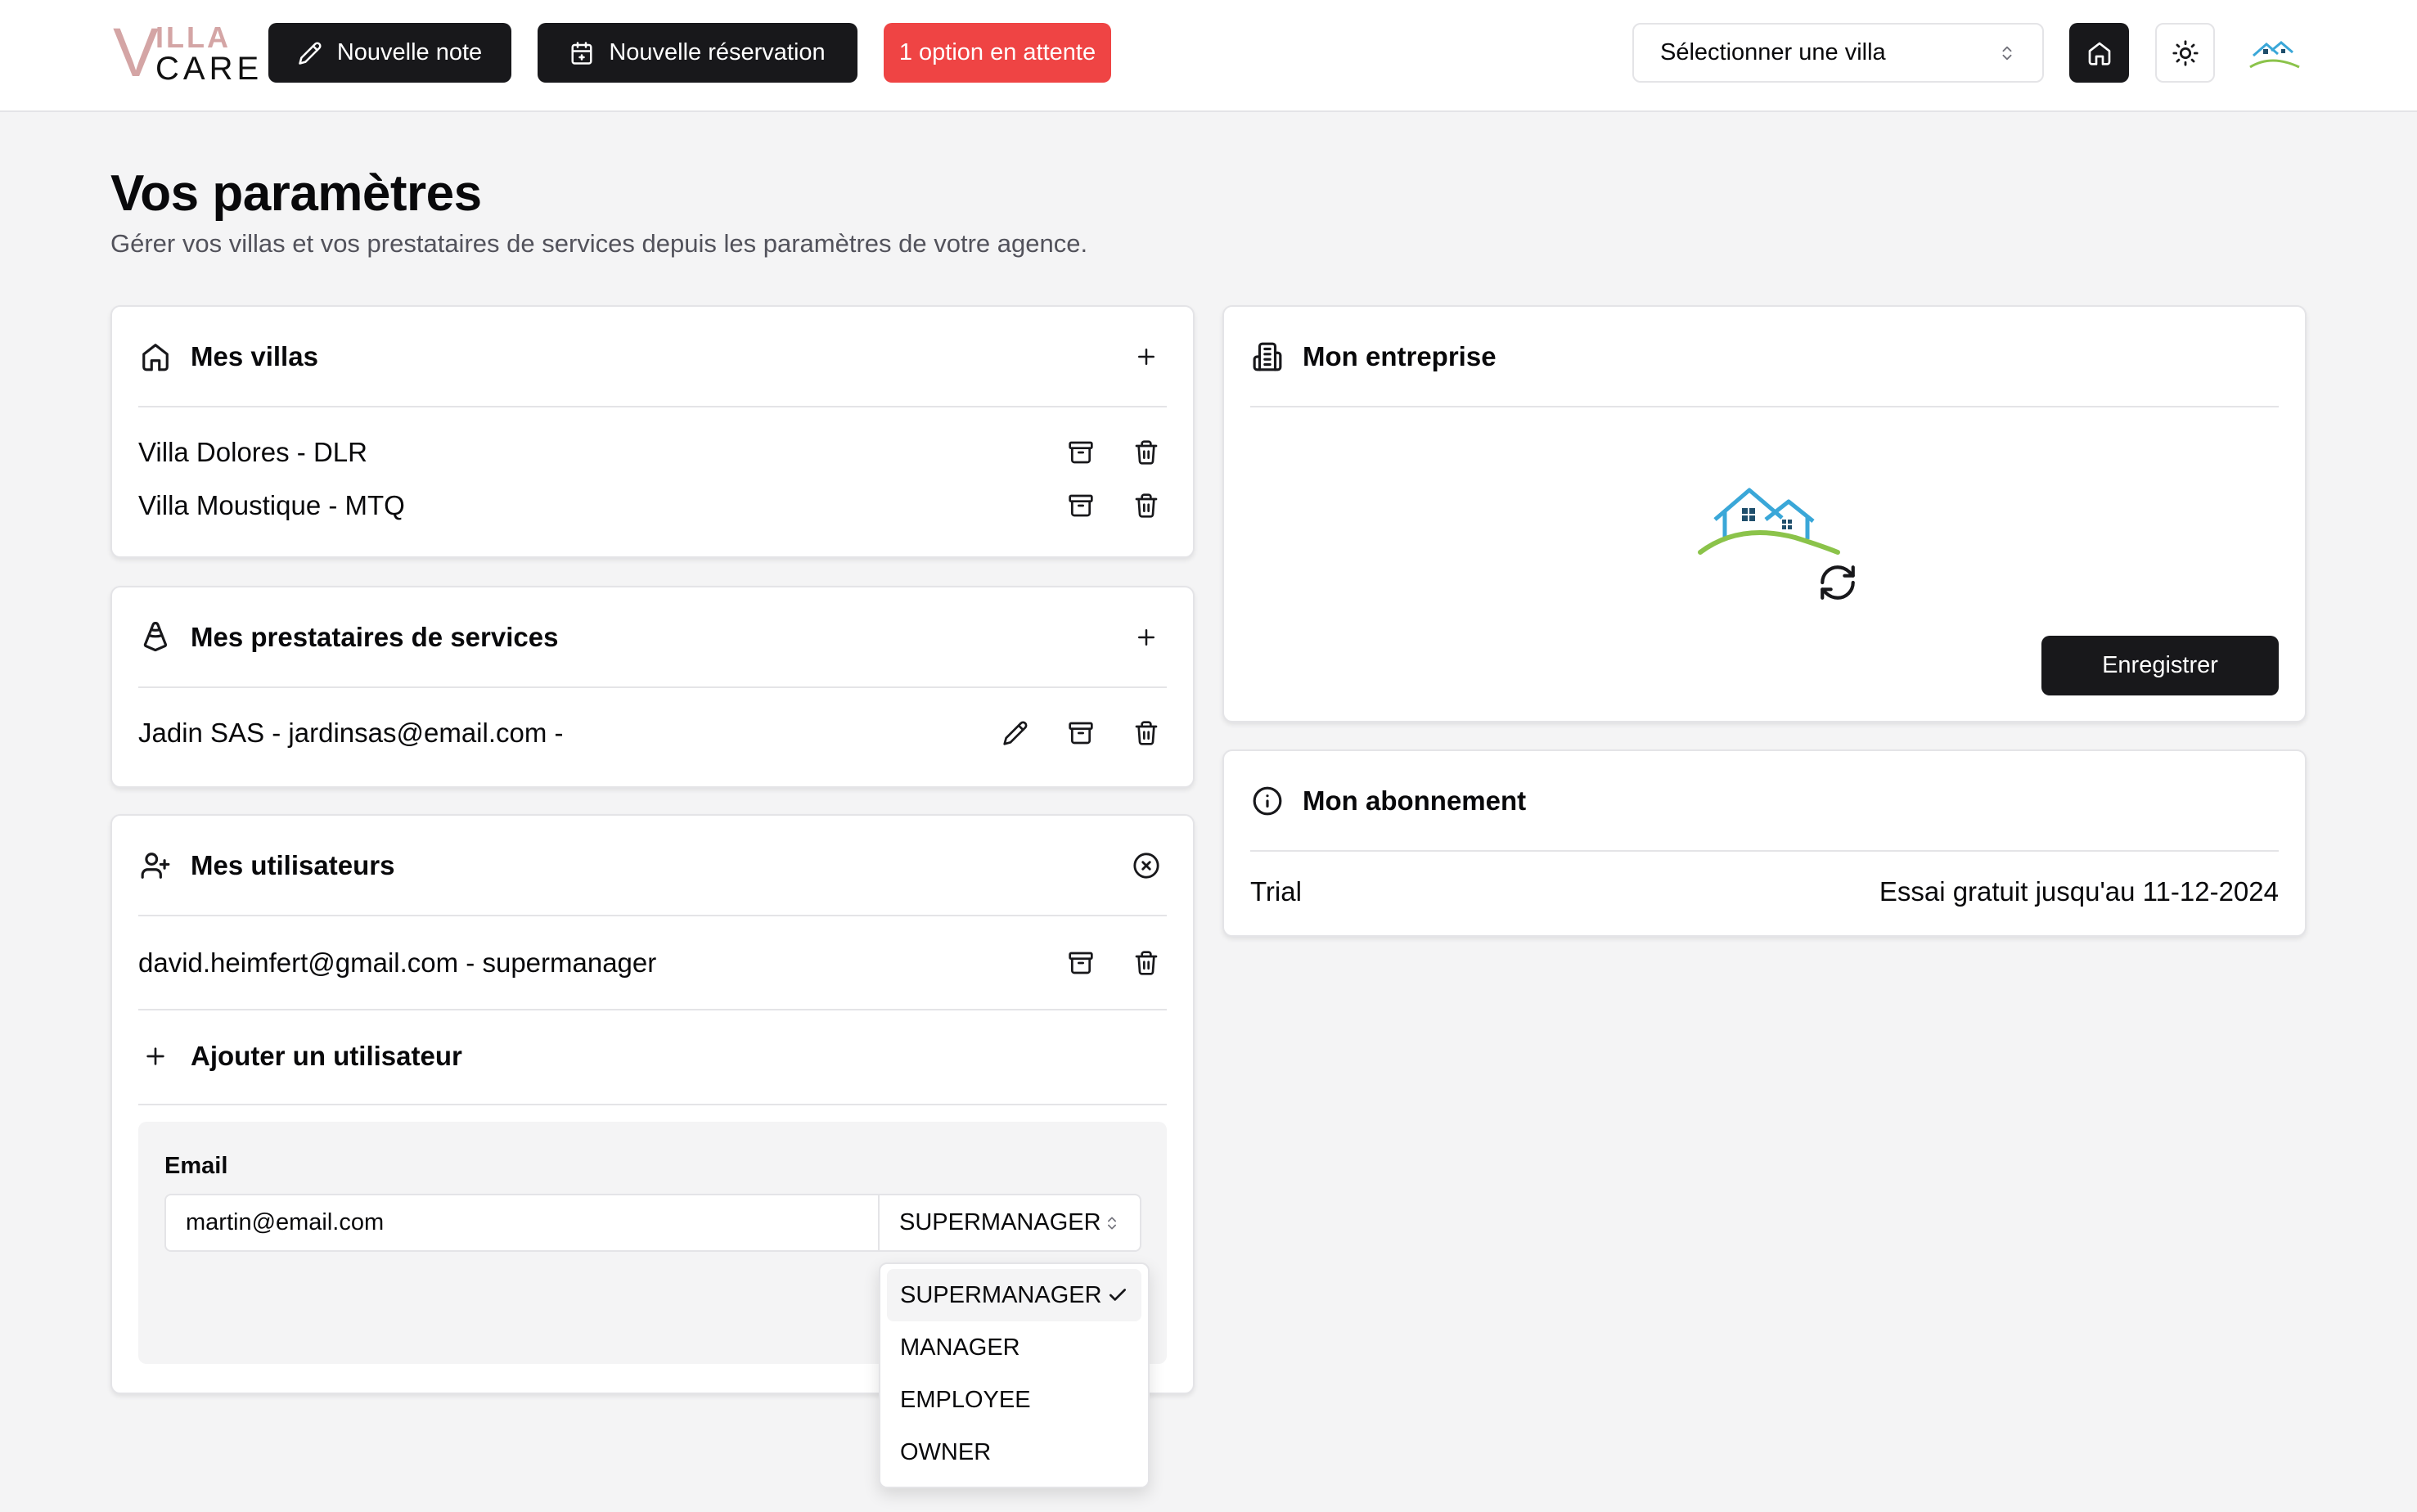  Describe the element at coordinates (1016, 734) in the screenshot. I see `edit-pencil-icon` at that location.